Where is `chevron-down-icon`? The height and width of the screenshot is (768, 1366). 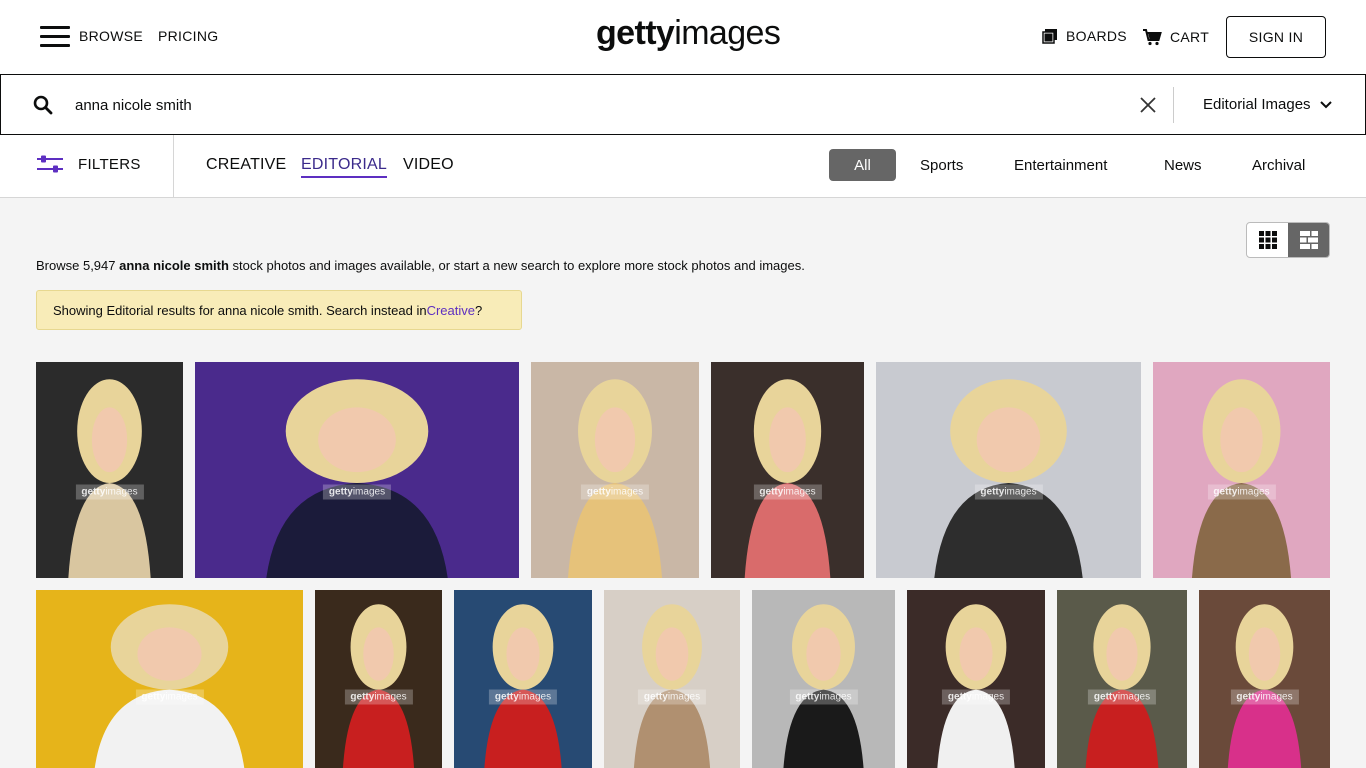
chevron-down-icon is located at coordinates (1325, 104).